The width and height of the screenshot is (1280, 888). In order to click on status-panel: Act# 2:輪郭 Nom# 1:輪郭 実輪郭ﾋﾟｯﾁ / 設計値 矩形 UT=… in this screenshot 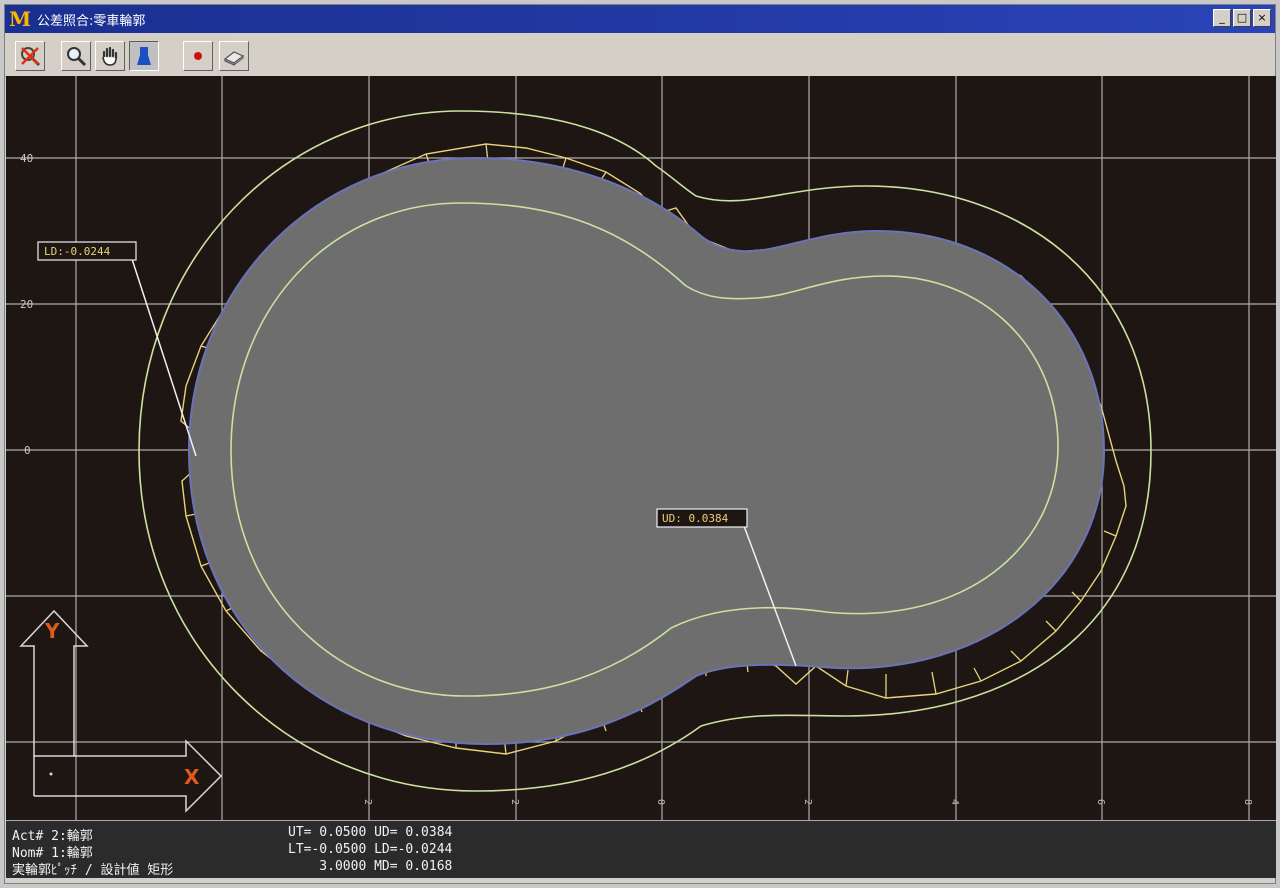, I will do `click(641, 849)`.